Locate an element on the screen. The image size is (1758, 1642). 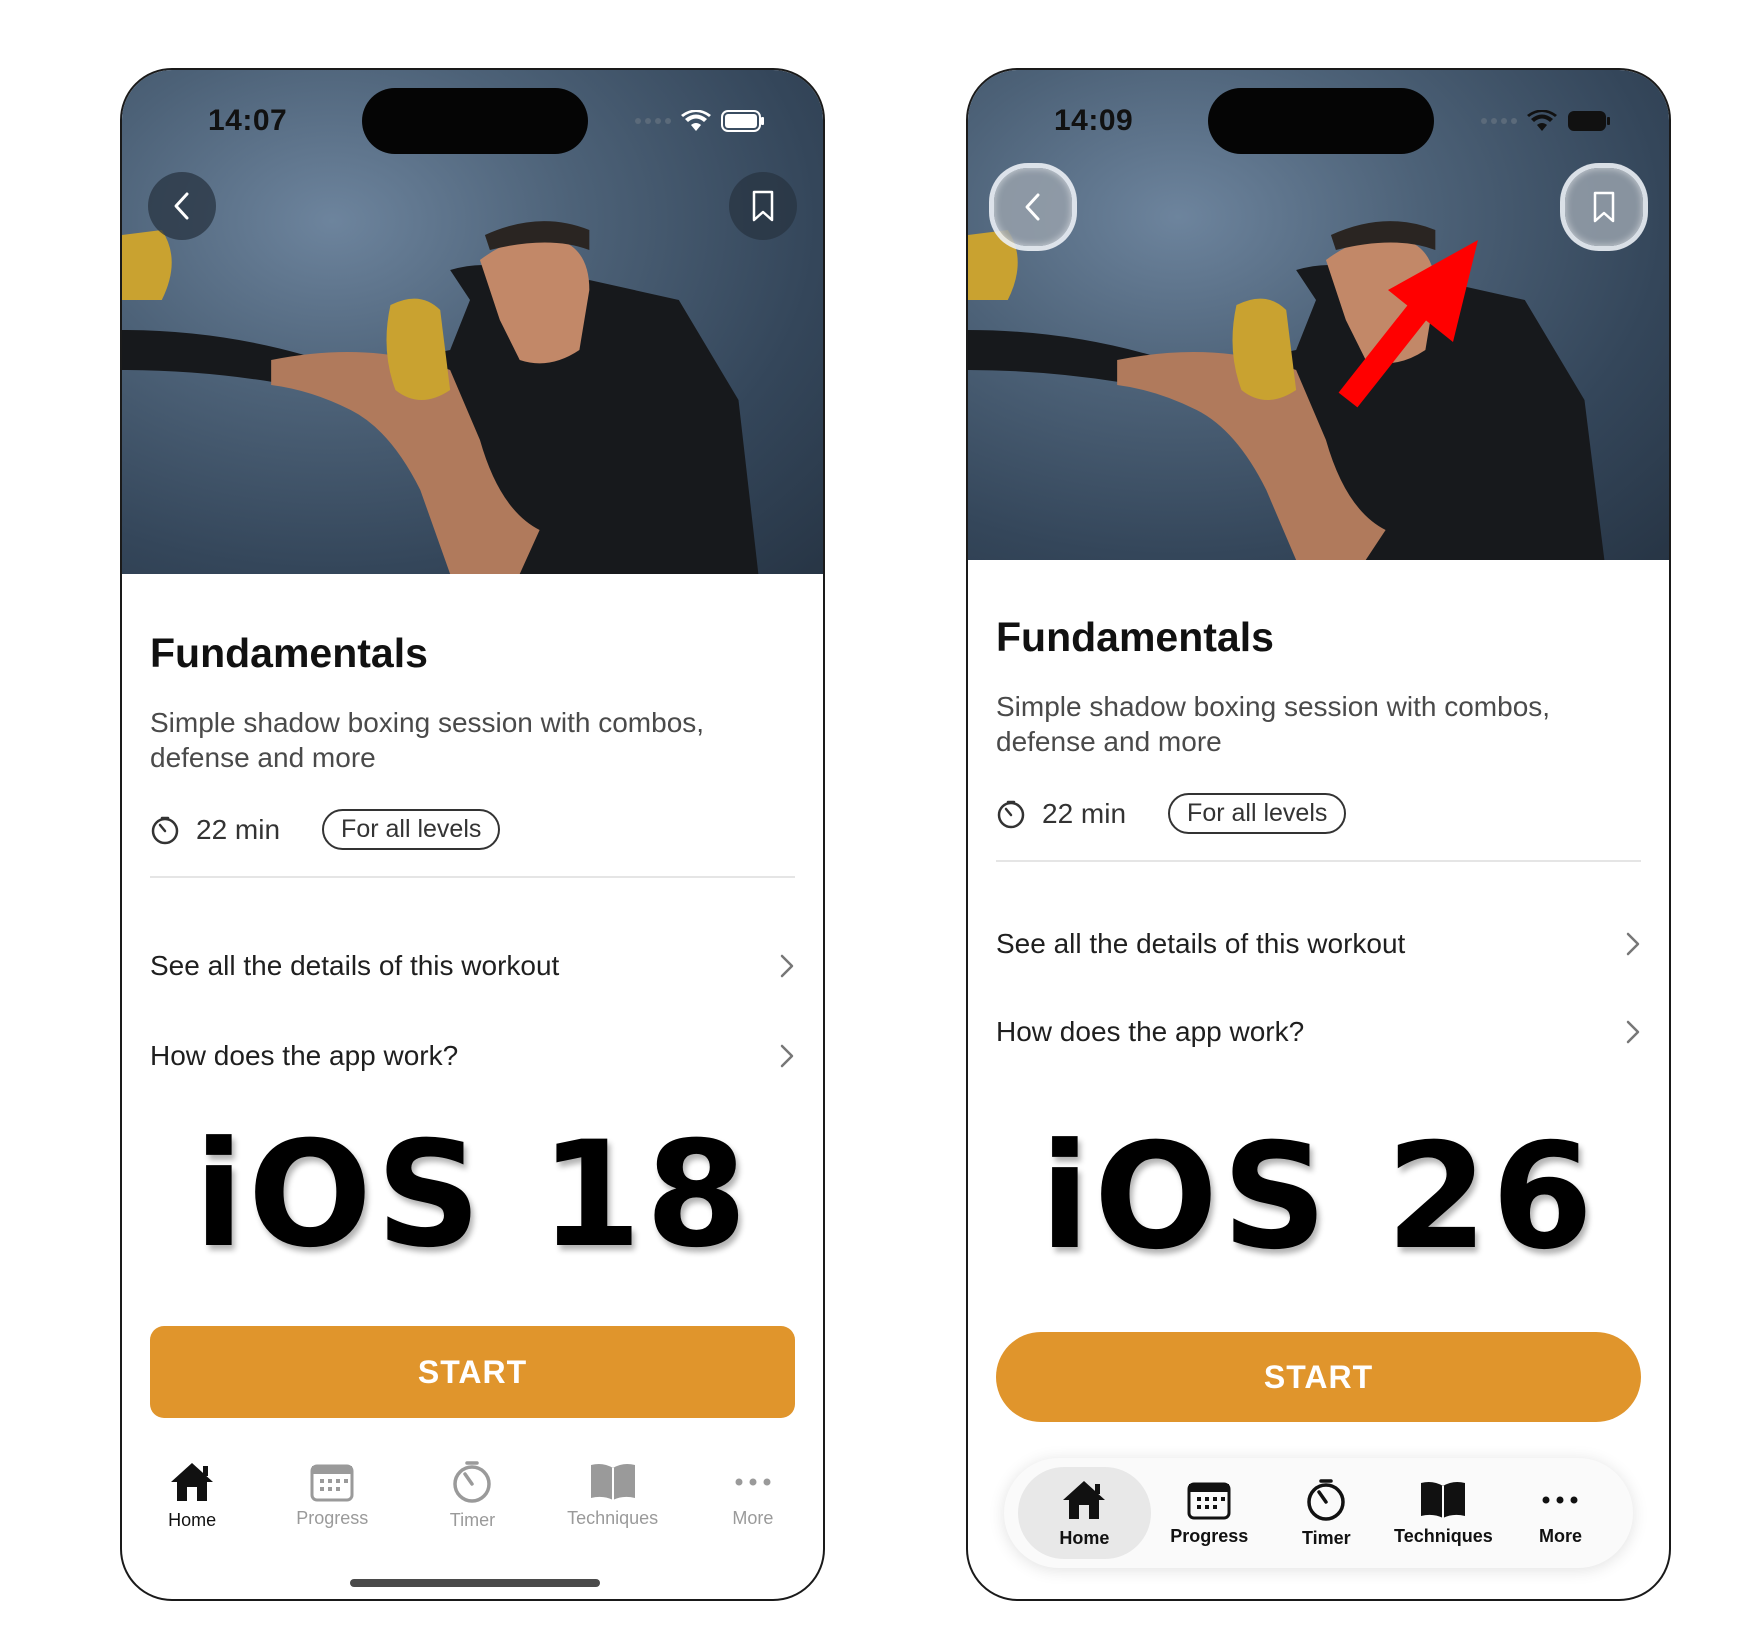
hero-image: 14:09 is located at coordinates (1318, 315).